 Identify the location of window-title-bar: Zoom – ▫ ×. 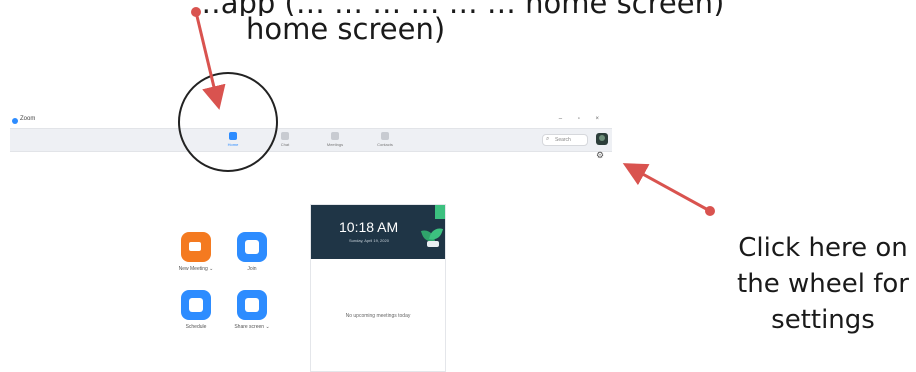
(310, 122).